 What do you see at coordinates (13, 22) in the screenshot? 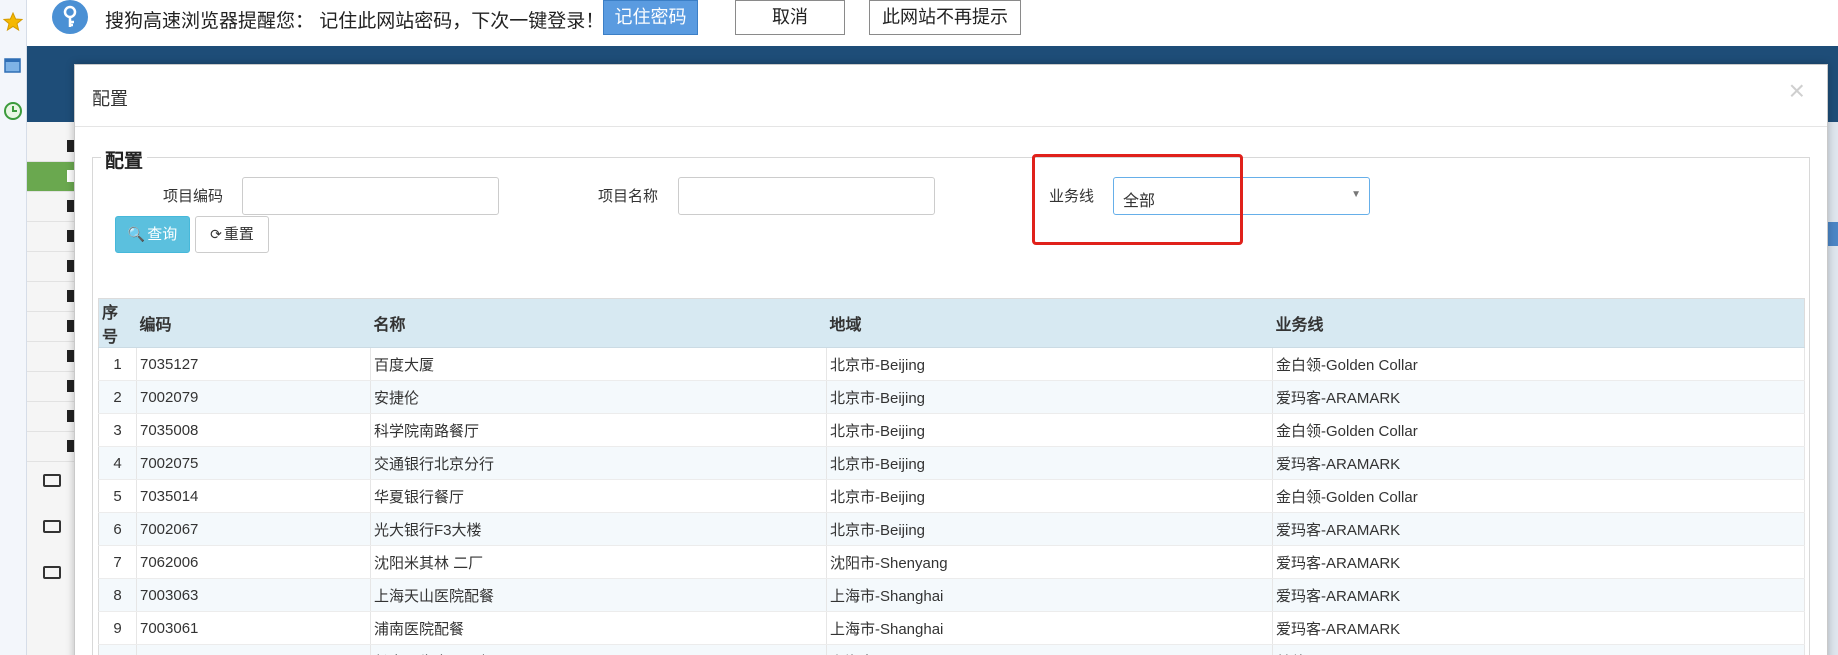
I see `star-icon` at bounding box center [13, 22].